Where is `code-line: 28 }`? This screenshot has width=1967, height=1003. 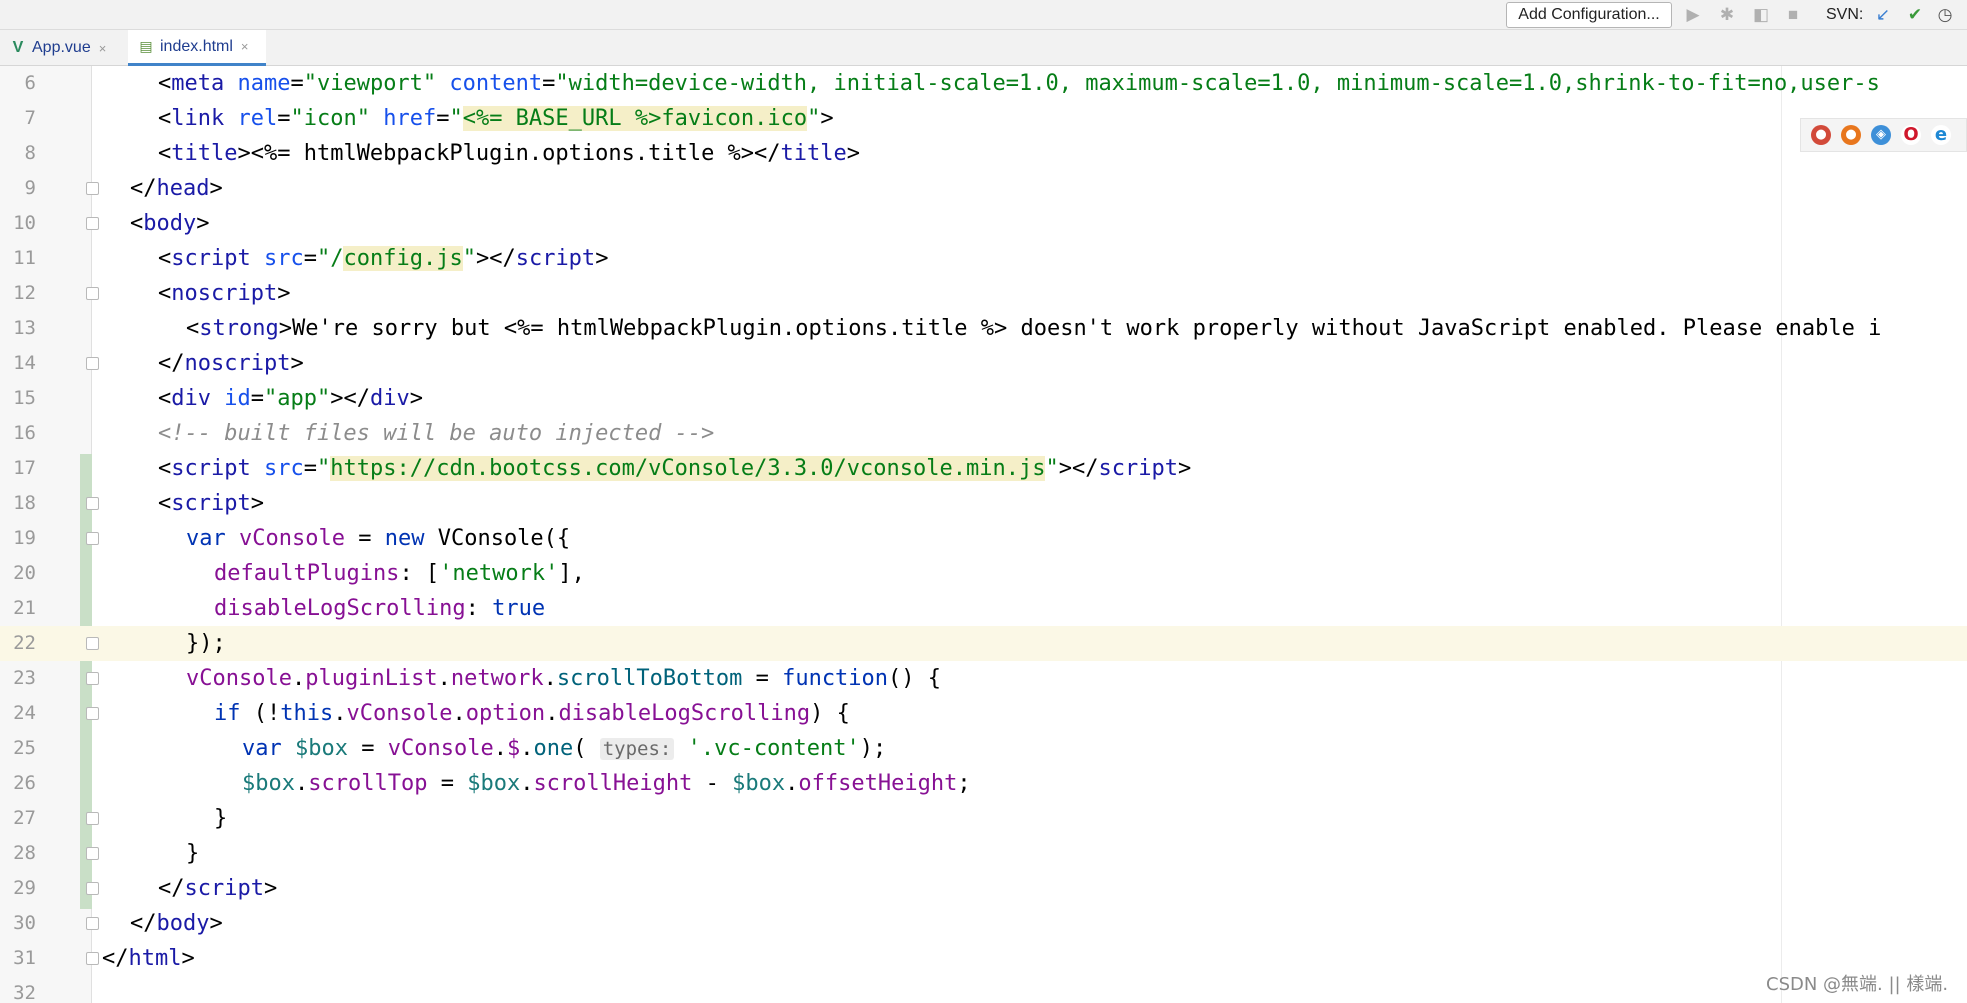
code-line: 28 } is located at coordinates (983, 853).